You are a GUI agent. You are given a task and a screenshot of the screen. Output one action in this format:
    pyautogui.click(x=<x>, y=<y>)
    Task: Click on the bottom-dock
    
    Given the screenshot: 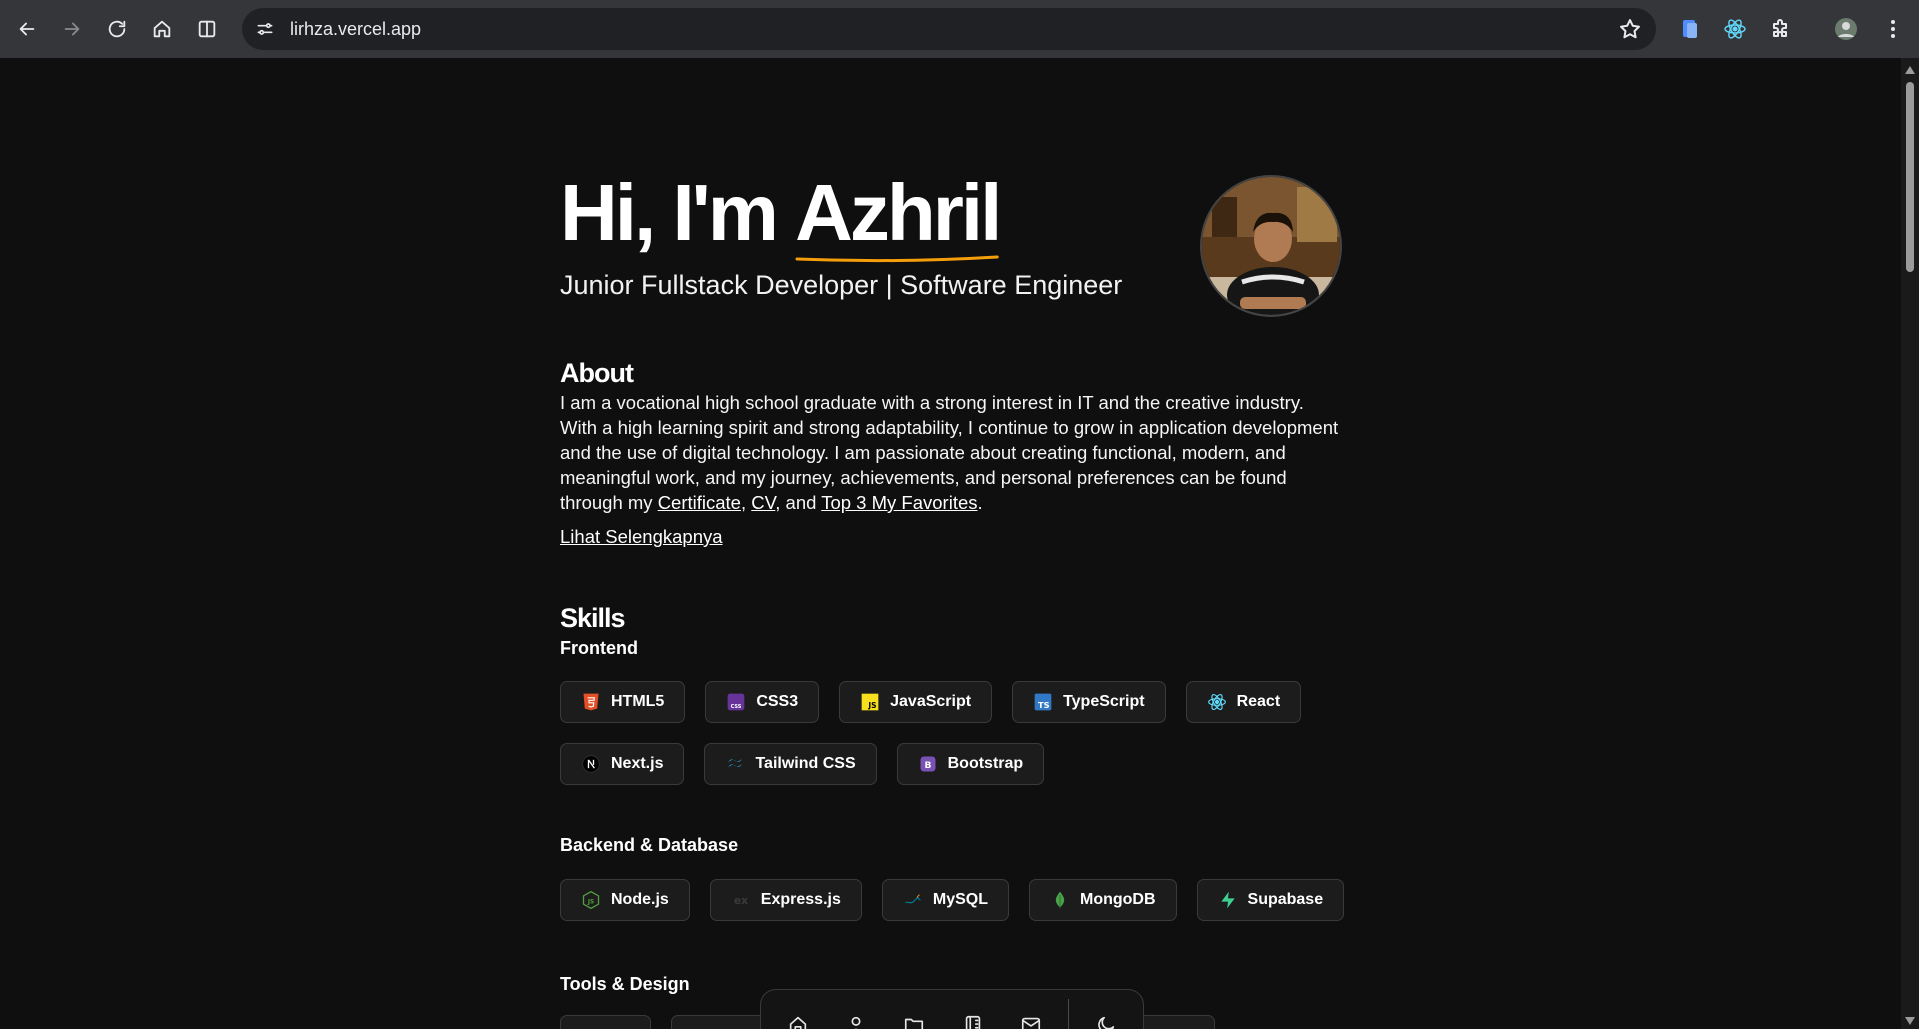 What is the action you would take?
    pyautogui.click(x=952, y=1009)
    